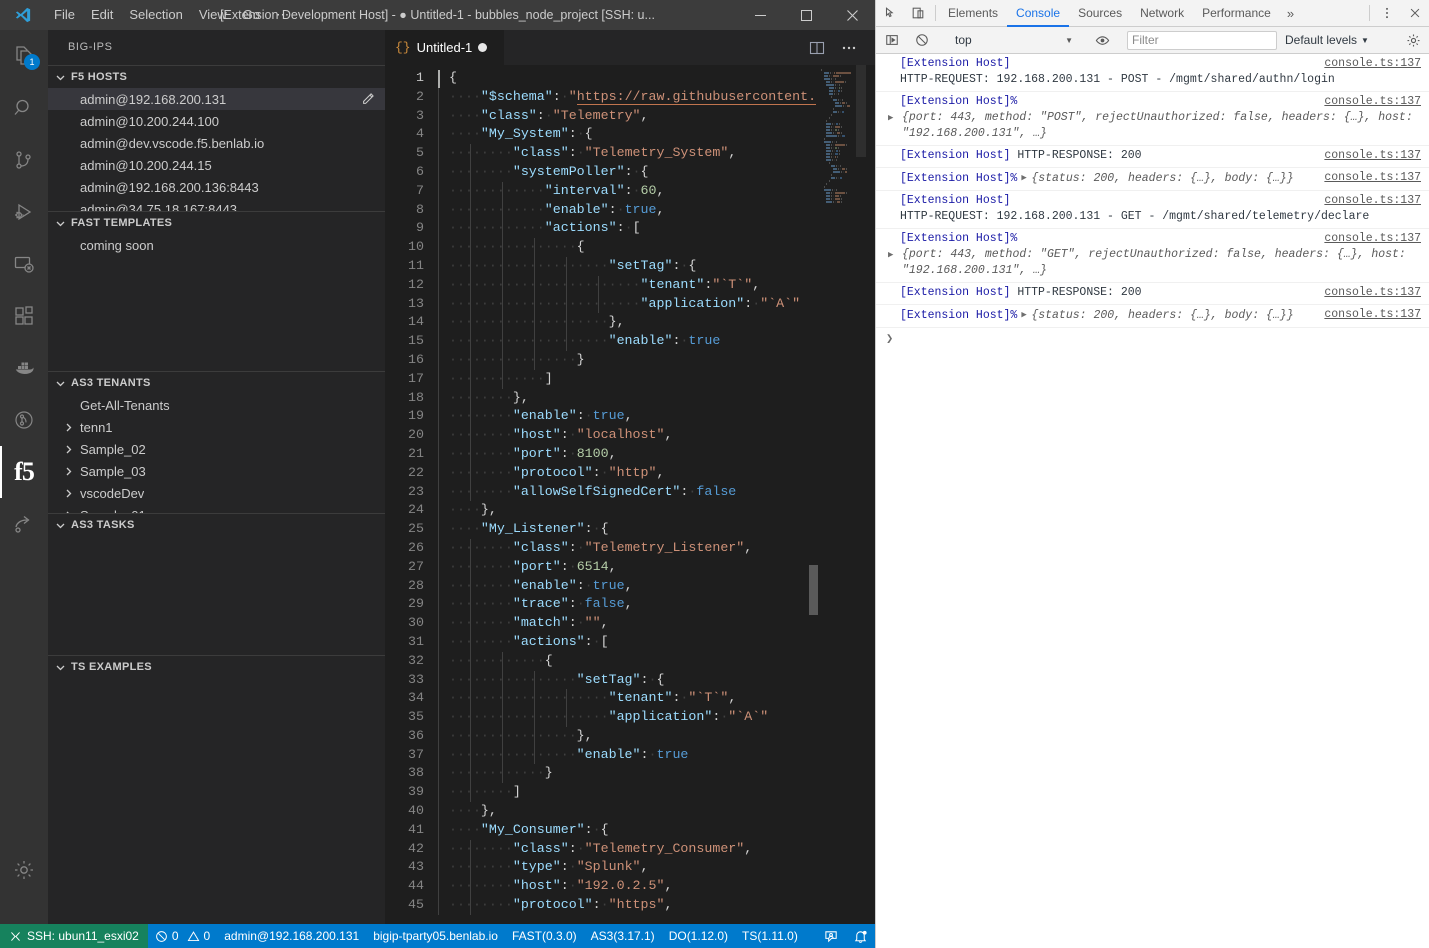 The image size is (1429, 948). I want to click on code-text: ····"class":·"Telemetry",, so click(628, 116).